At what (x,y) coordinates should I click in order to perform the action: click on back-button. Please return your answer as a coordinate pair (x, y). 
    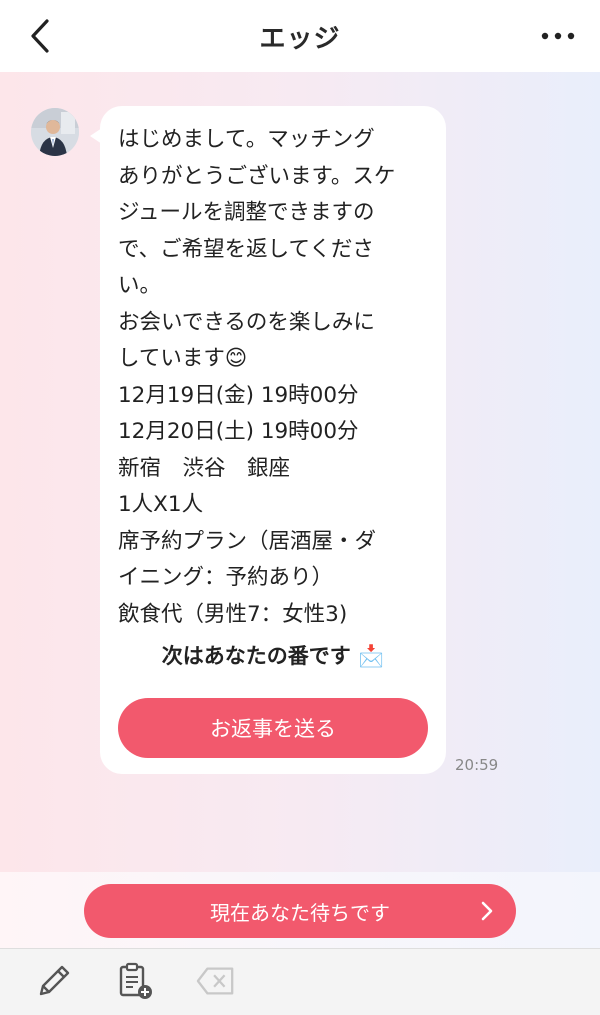
    Looking at the image, I should click on (40, 36).